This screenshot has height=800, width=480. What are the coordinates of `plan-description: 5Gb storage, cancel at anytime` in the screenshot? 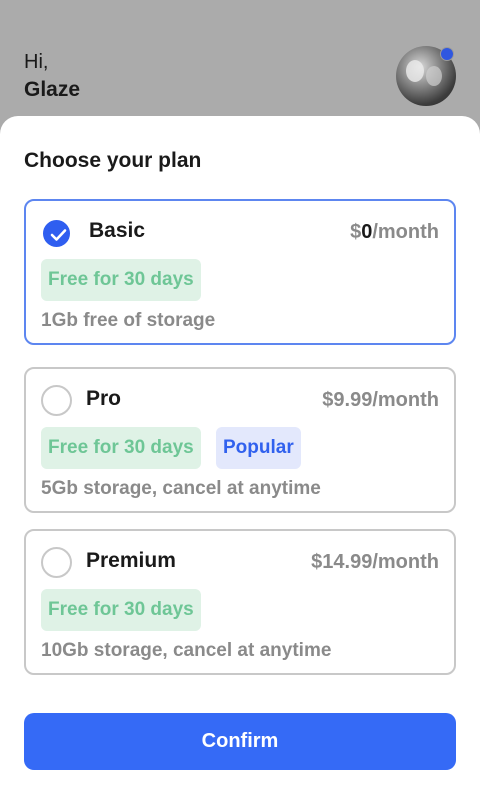 It's located at (181, 488).